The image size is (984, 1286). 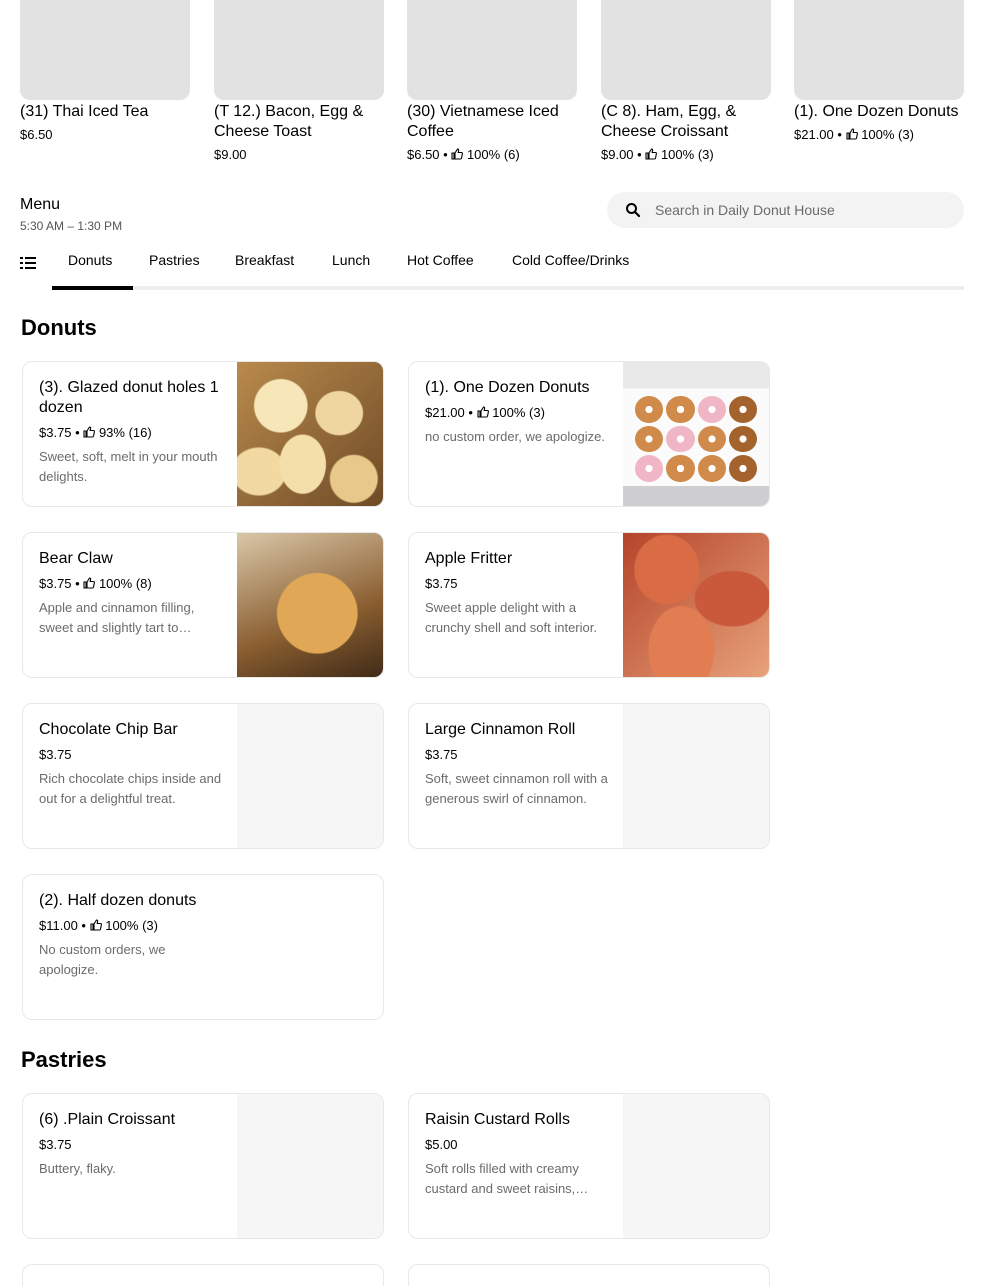 What do you see at coordinates (90, 260) in the screenshot?
I see `tab-donuts: Donuts` at bounding box center [90, 260].